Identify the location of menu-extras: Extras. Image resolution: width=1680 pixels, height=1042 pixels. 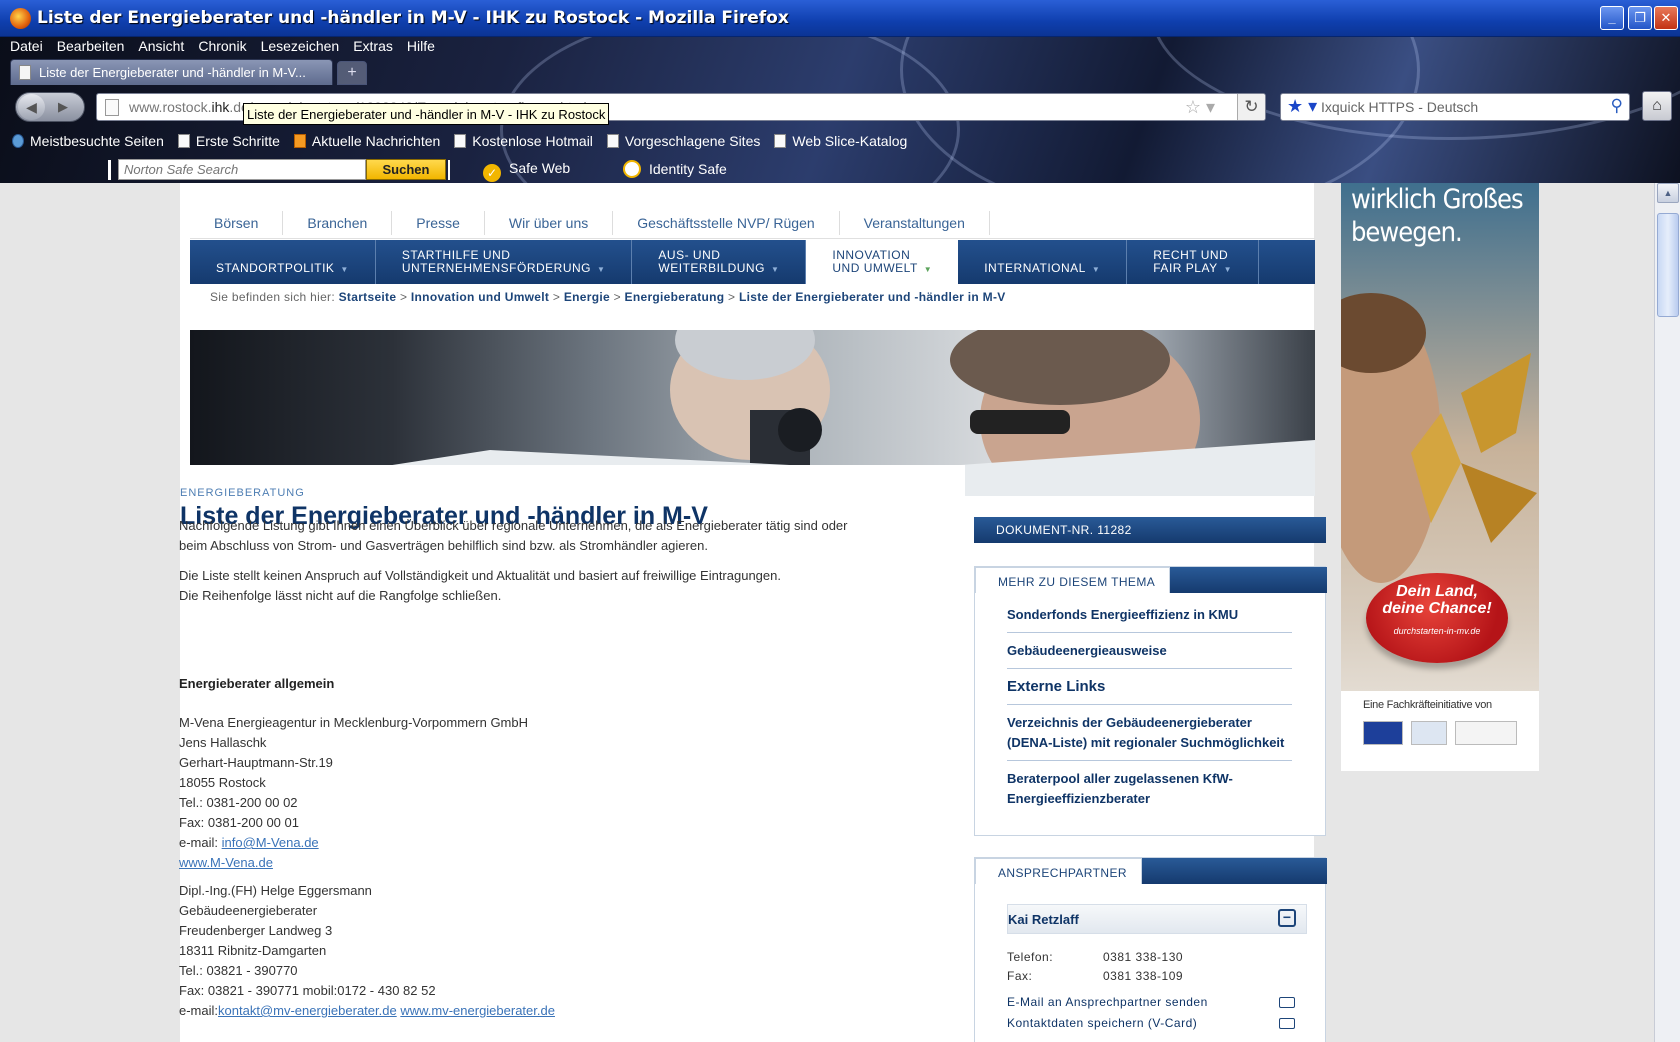
(373, 48).